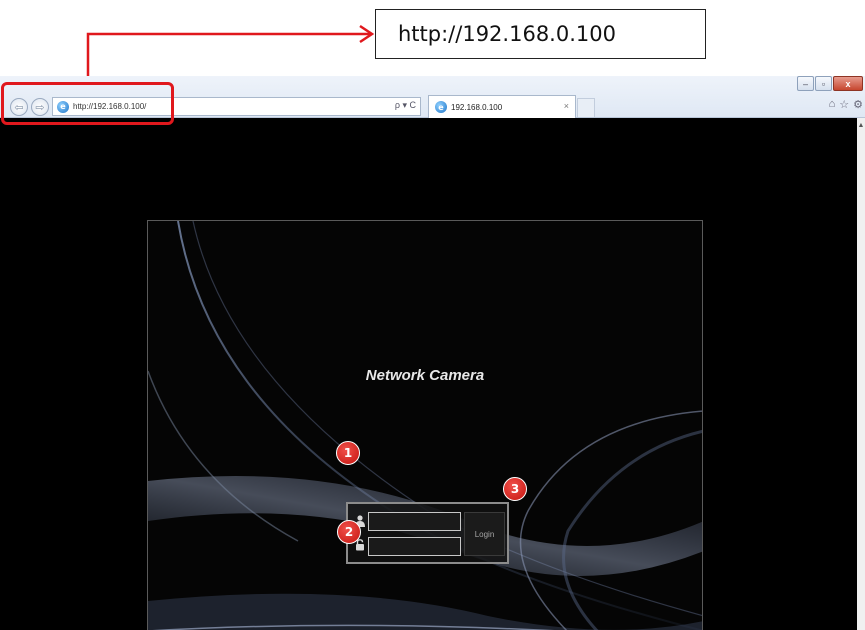 This screenshot has height=630, width=865. I want to click on password-input, so click(414, 546).